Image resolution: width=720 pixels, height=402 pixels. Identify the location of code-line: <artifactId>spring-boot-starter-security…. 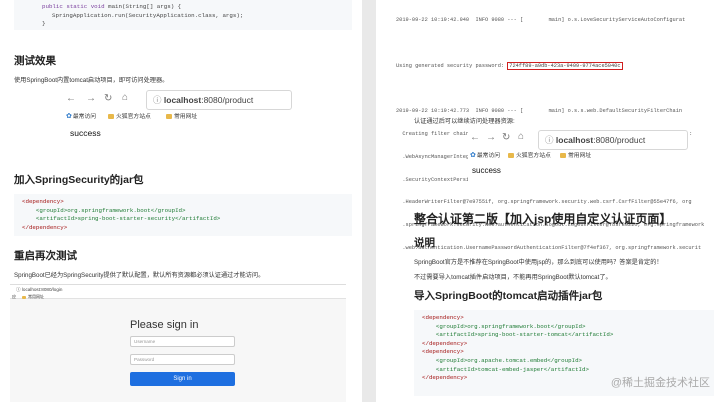
(121, 219).